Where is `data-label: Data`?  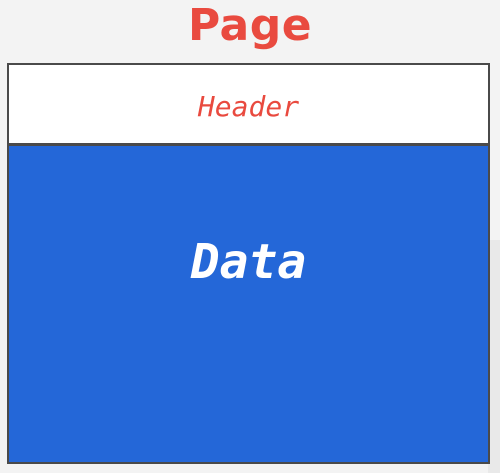 data-label: Data is located at coordinates (248, 262).